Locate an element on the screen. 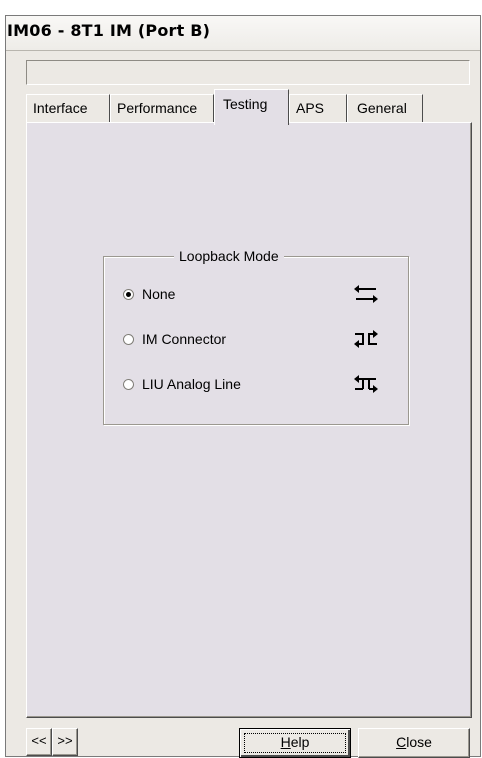 The width and height of the screenshot is (482, 758). loopback-option-im-connector: IM Connector is located at coordinates (174, 339).